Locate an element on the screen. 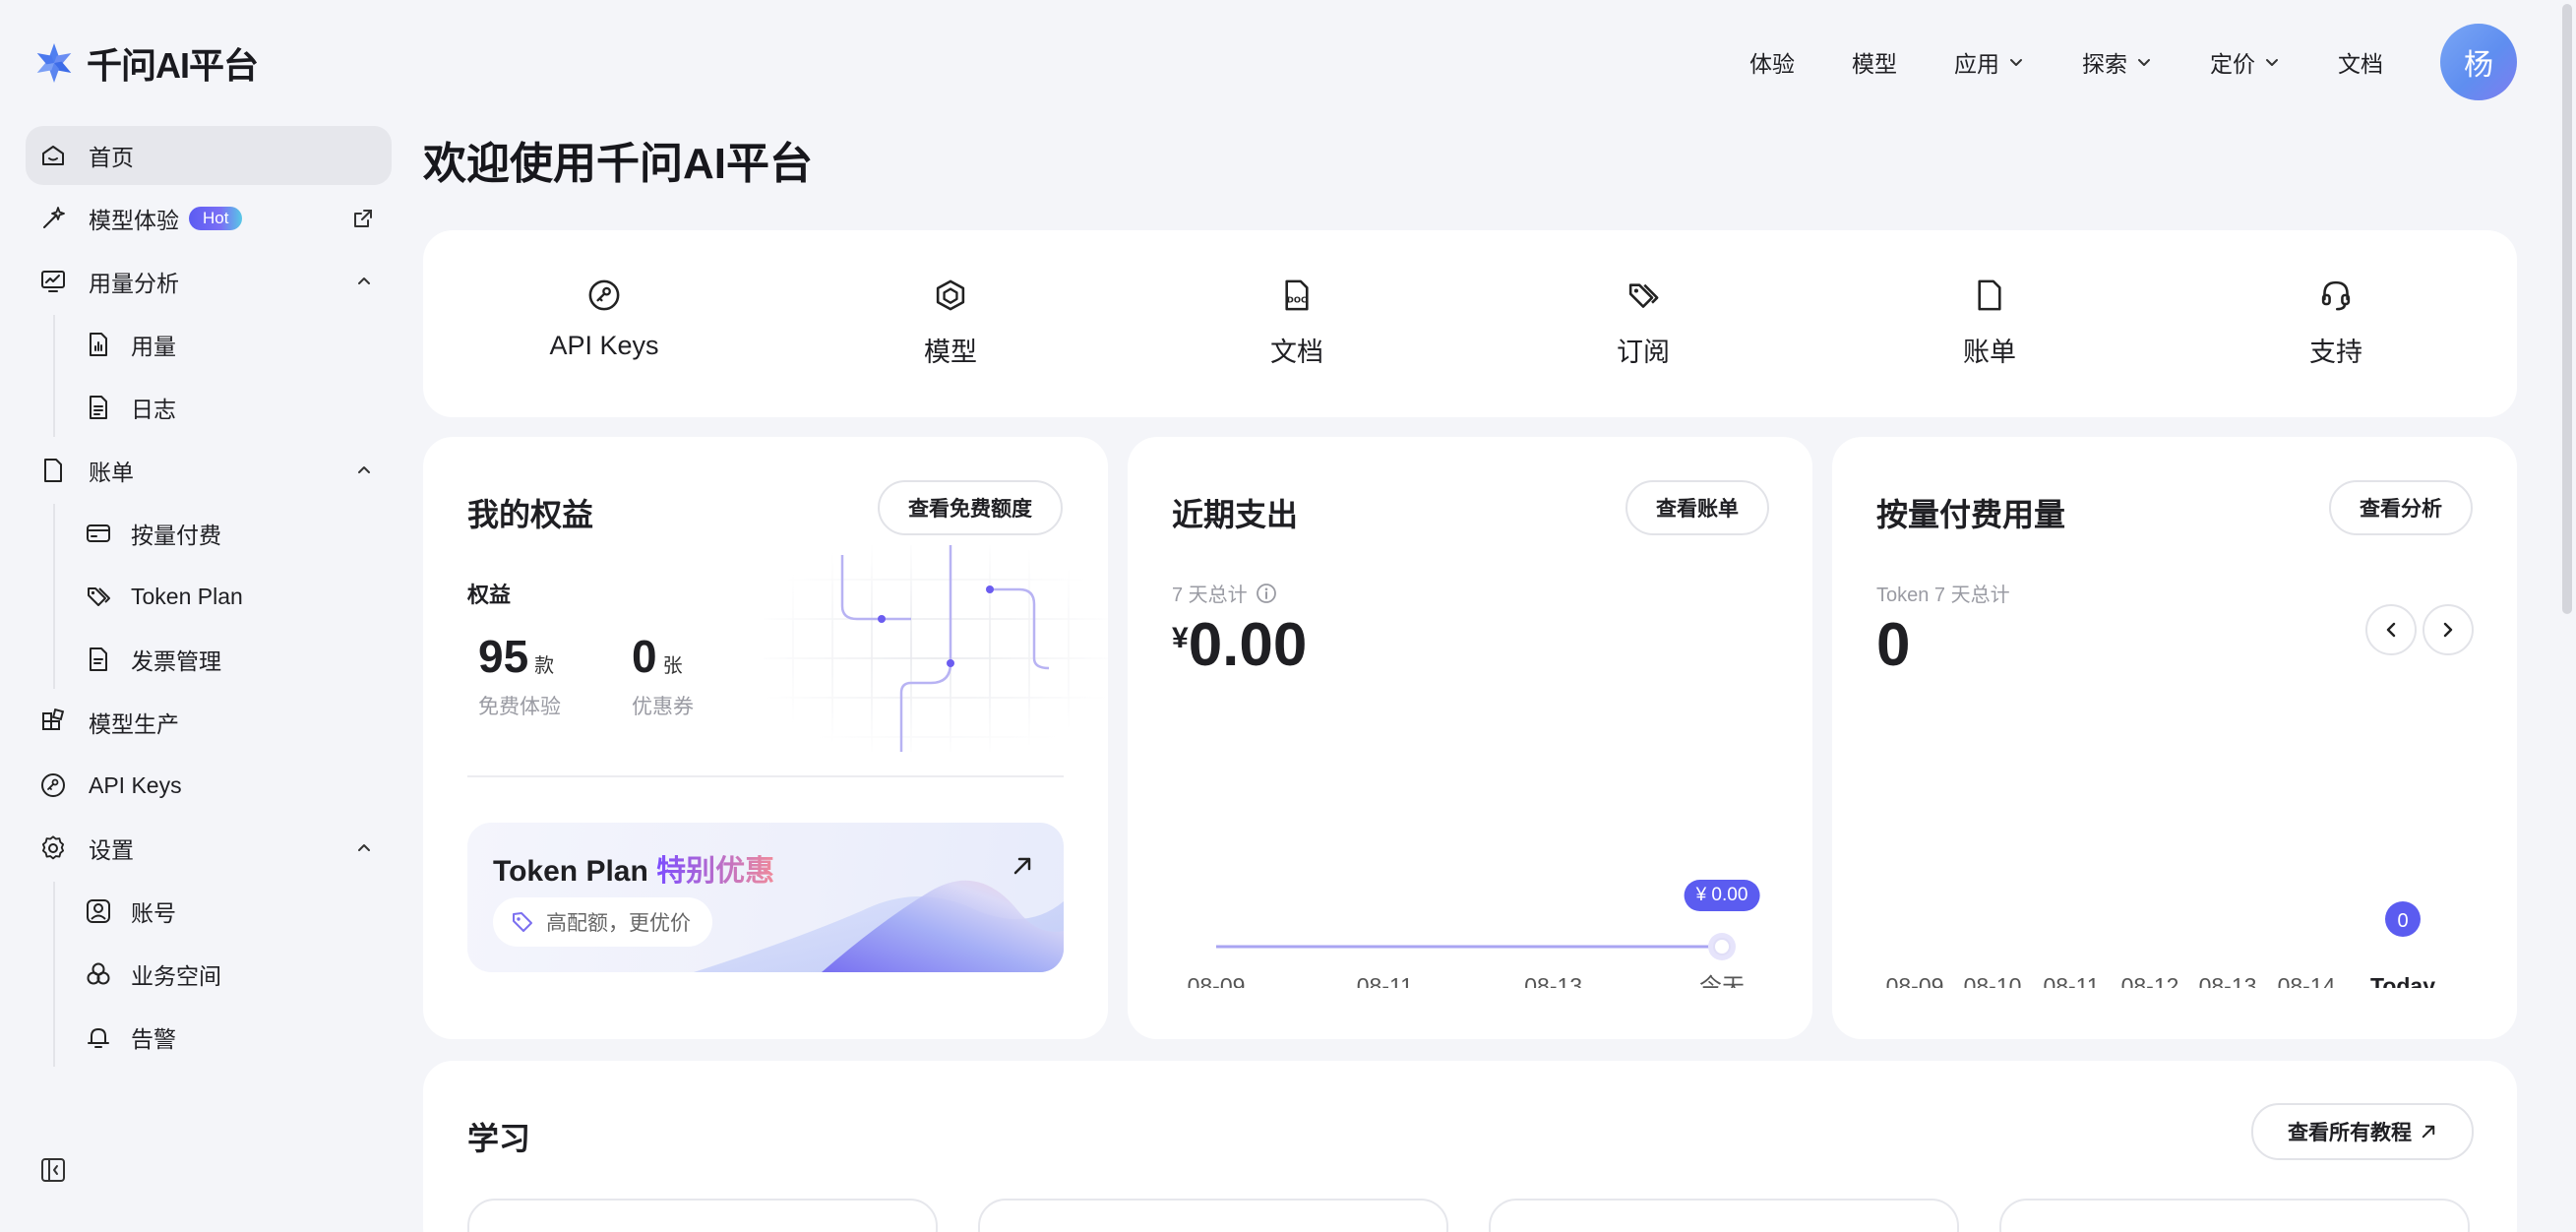 This screenshot has width=2576, height=1232. page-scrollbar is located at coordinates (2567, 309).